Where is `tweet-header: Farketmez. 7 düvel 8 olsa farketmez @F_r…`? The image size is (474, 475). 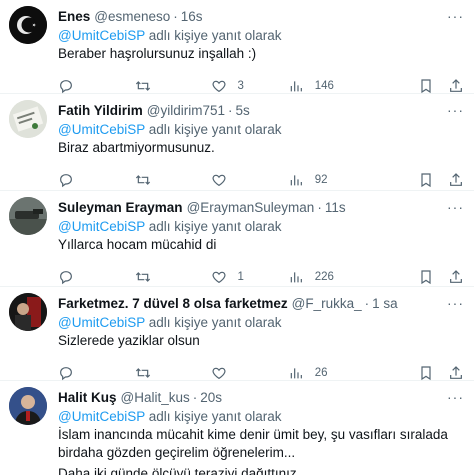 tweet-header: Farketmez. 7 düvel 8 olsa farketmez @F_r… is located at coordinates (261, 303).